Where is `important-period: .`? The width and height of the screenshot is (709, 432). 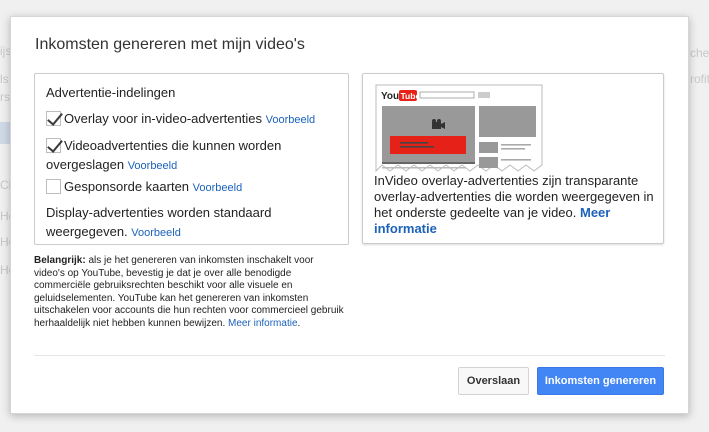
important-period: . is located at coordinates (299, 323).